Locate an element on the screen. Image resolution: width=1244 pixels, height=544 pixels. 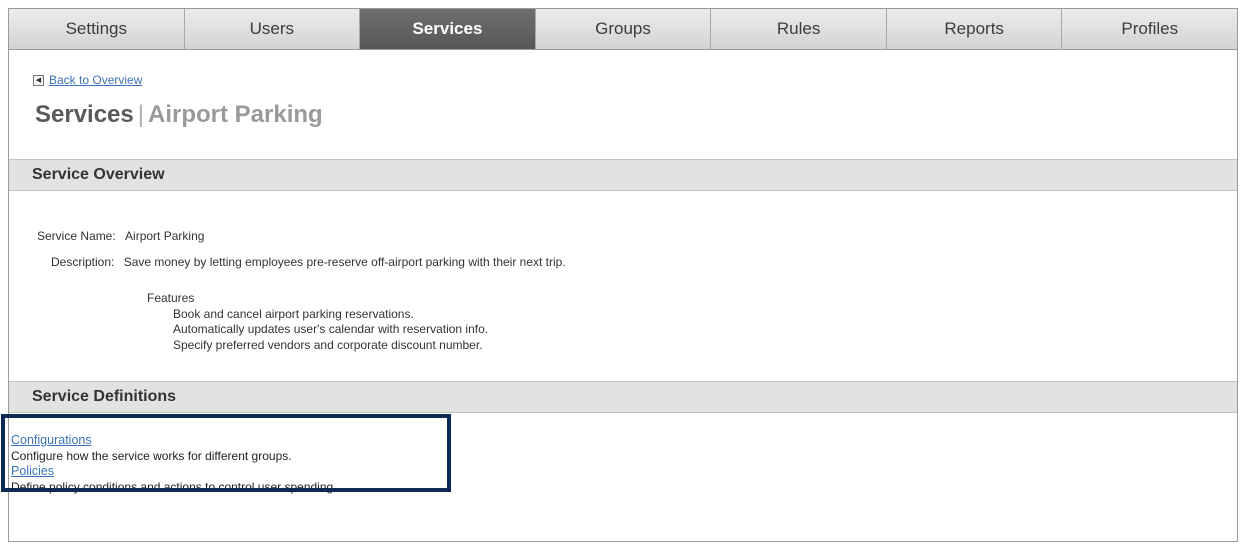
back-to-overview: ◀ Back to Overview is located at coordinates (87, 80).